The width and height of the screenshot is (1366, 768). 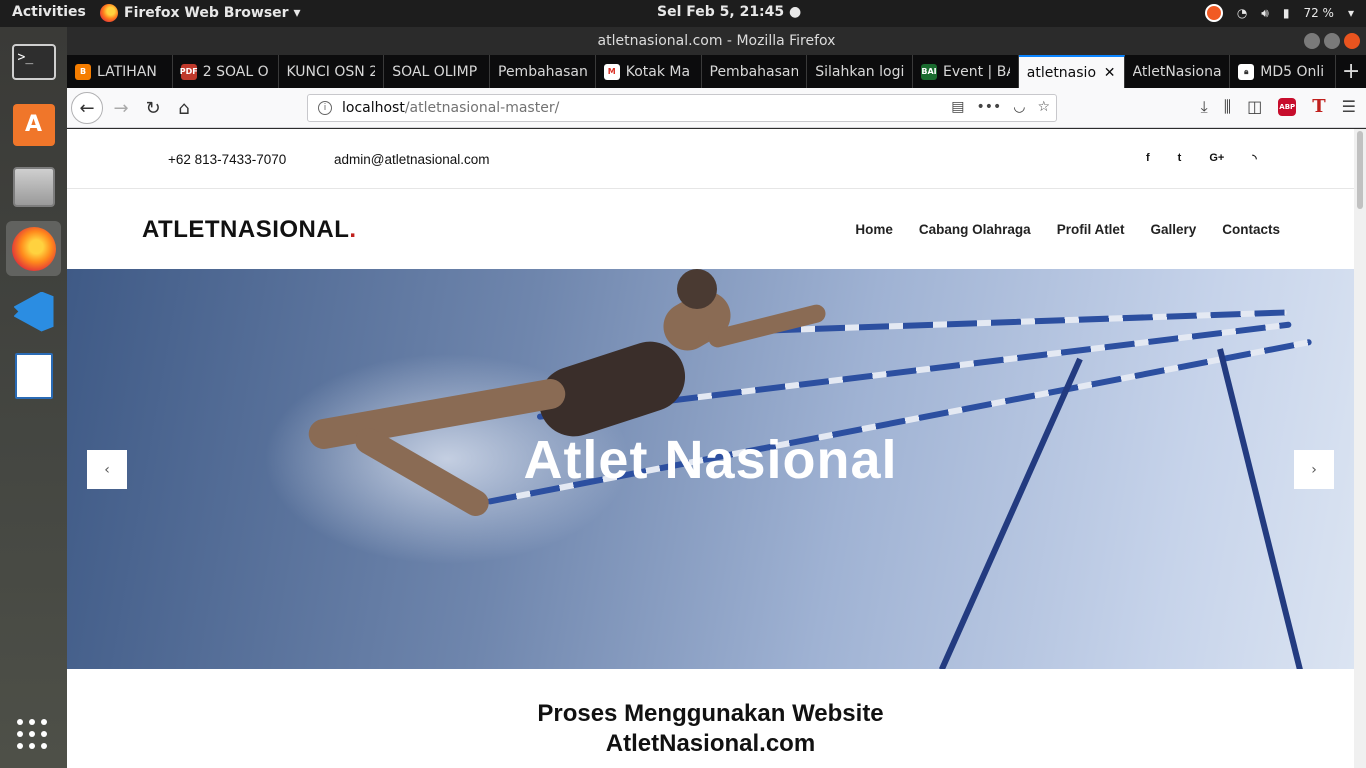 I want to click on reload-button: ↻, so click(x=153, y=108).